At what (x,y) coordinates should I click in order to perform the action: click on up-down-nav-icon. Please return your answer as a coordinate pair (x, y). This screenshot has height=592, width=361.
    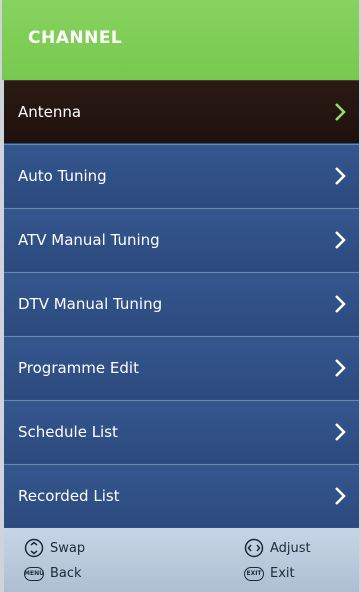
    Looking at the image, I should click on (34, 548).